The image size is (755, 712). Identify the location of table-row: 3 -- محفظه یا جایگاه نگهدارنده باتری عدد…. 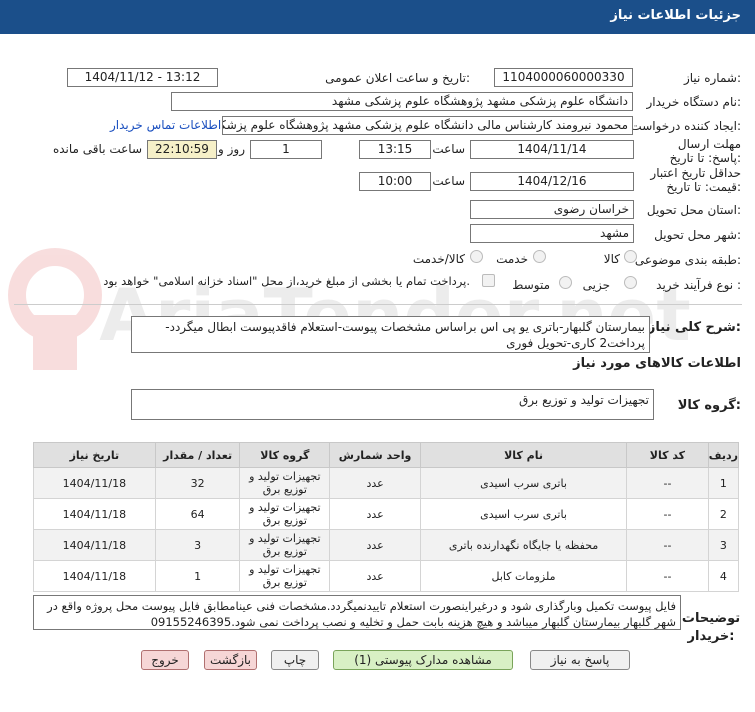
(386, 545).